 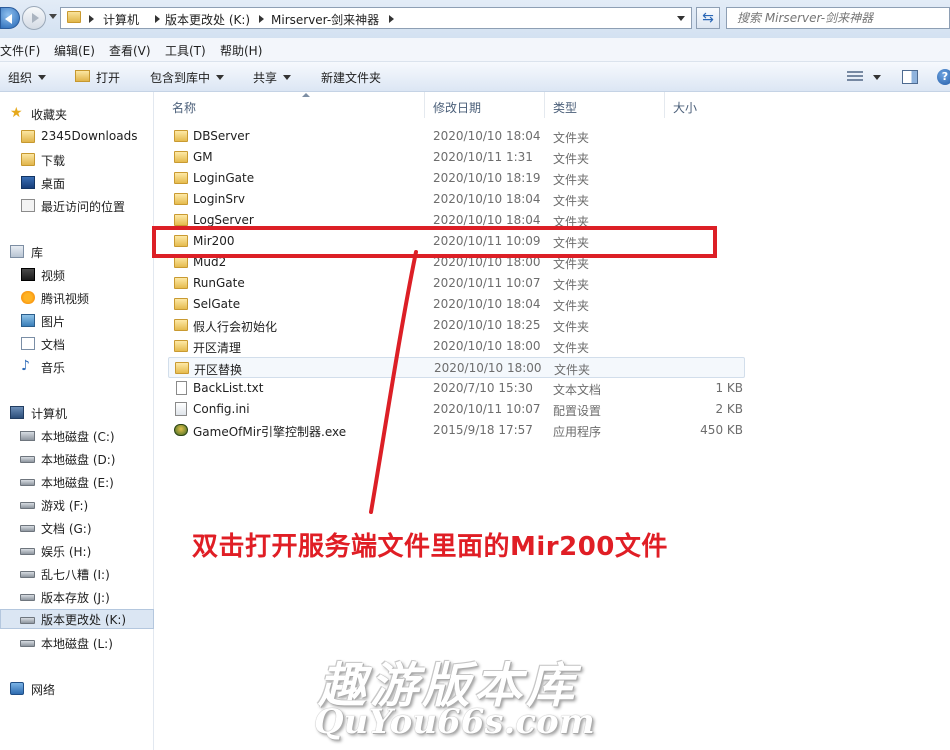 What do you see at coordinates (454, 722) in the screenshot?
I see `watermark-site: QuYou66s.com` at bounding box center [454, 722].